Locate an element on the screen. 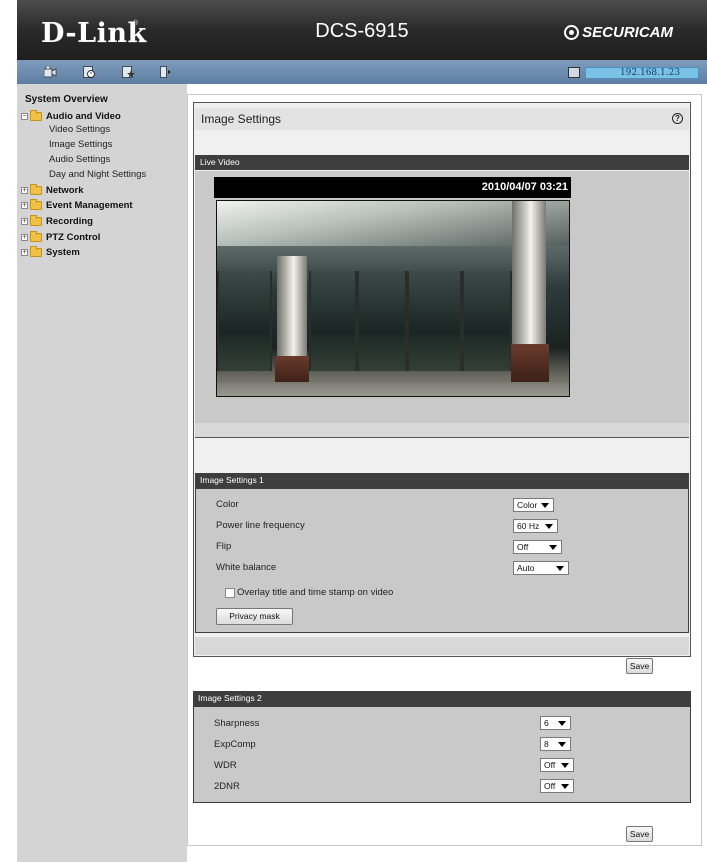 Image resolution: width=707 pixels, height=862 pixels. top-header: D-Link ® DCS-6915 SECURICAM is located at coordinates (362, 30).